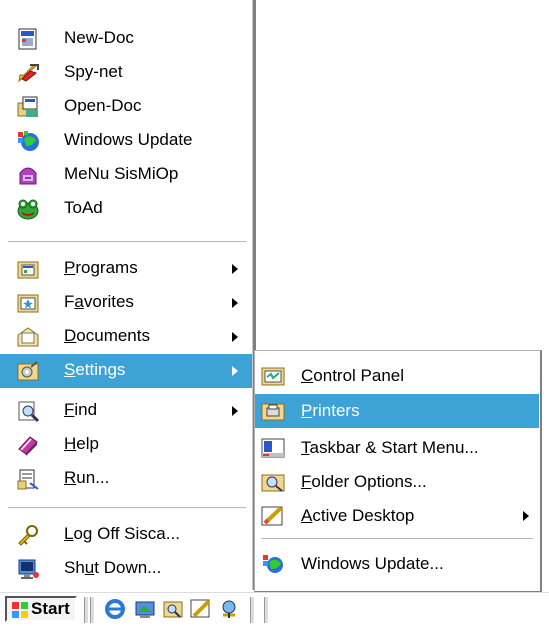  Describe the element at coordinates (273, 448) in the screenshot. I see `taskbar-icon` at that location.